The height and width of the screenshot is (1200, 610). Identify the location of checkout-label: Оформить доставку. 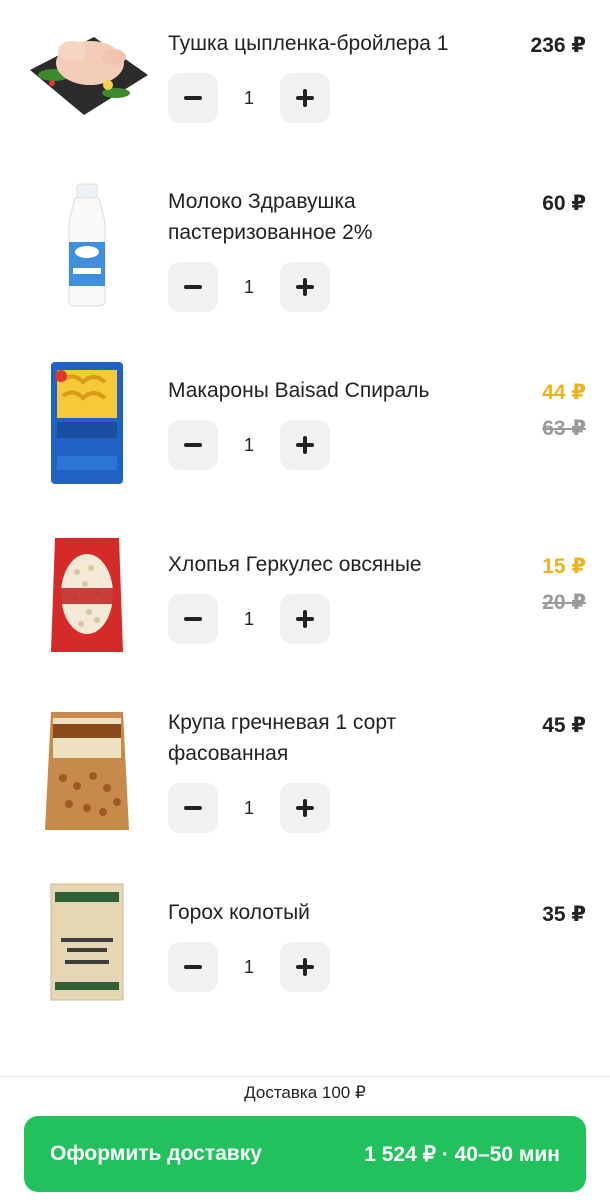
(156, 1153).